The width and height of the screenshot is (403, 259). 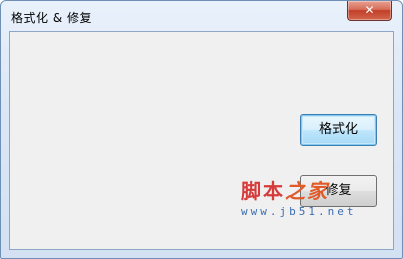 I want to click on close-button: ✕, so click(x=369, y=11).